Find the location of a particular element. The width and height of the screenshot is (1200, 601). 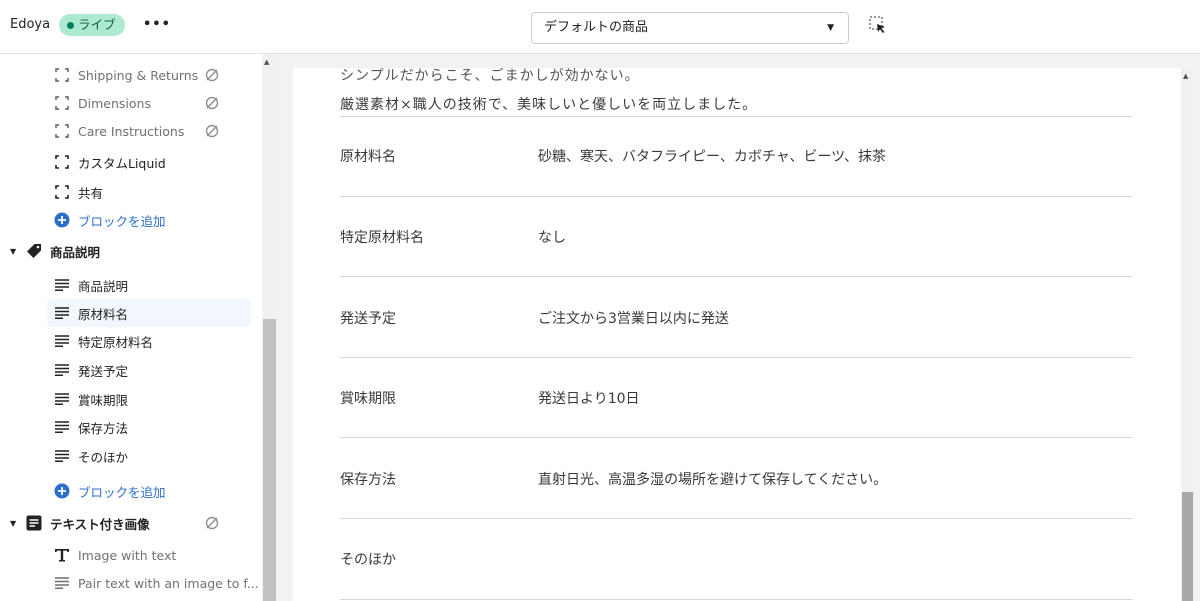

top-bar: Edoya ライブ ••• デフォルトの商品 ▼ is located at coordinates (600, 27).